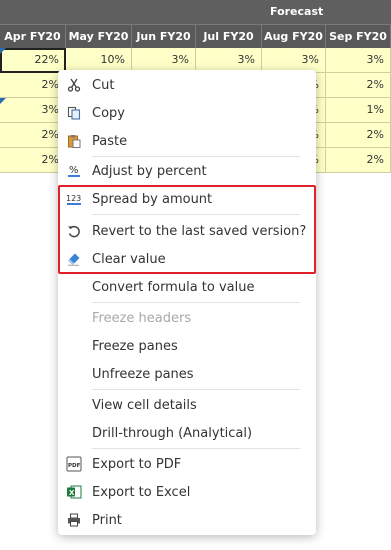  I want to click on menu-item-clear-value: Clear value, so click(187, 259).